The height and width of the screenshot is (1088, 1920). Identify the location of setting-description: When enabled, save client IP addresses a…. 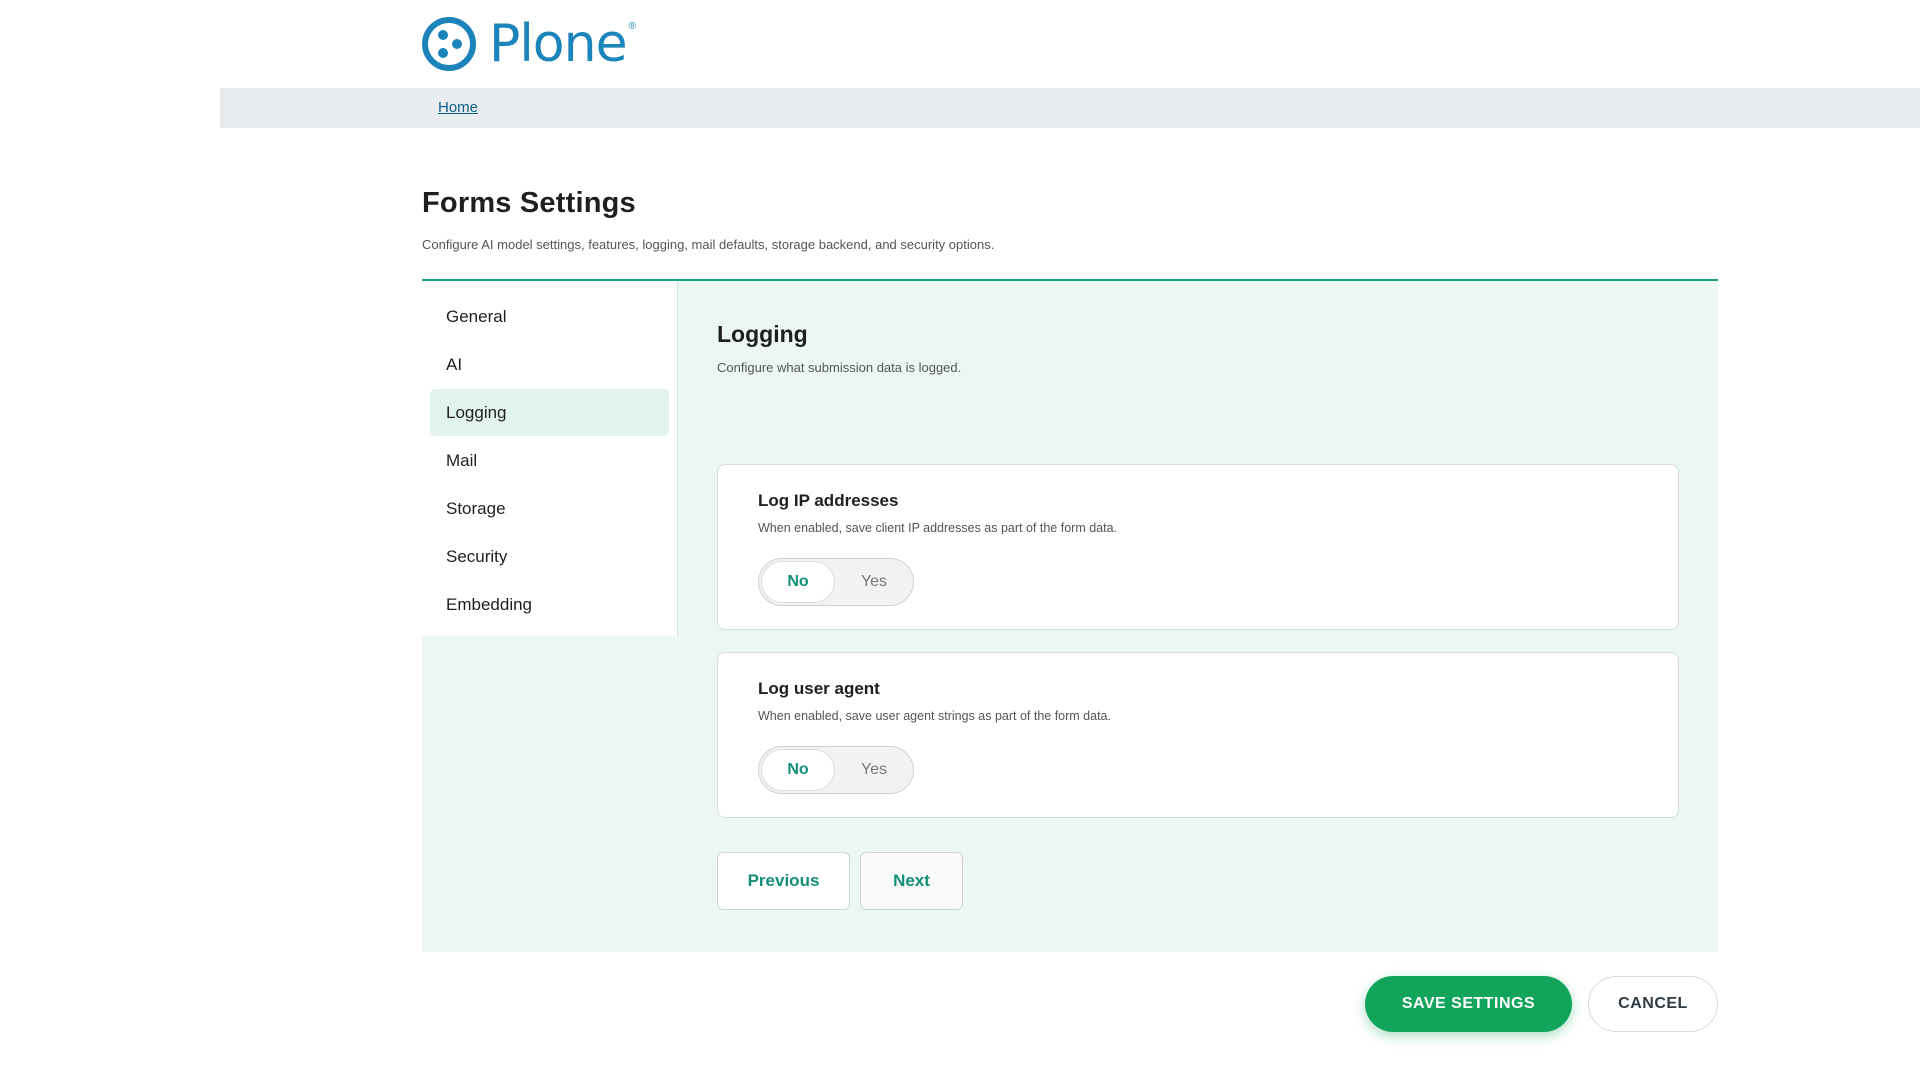
(938, 528).